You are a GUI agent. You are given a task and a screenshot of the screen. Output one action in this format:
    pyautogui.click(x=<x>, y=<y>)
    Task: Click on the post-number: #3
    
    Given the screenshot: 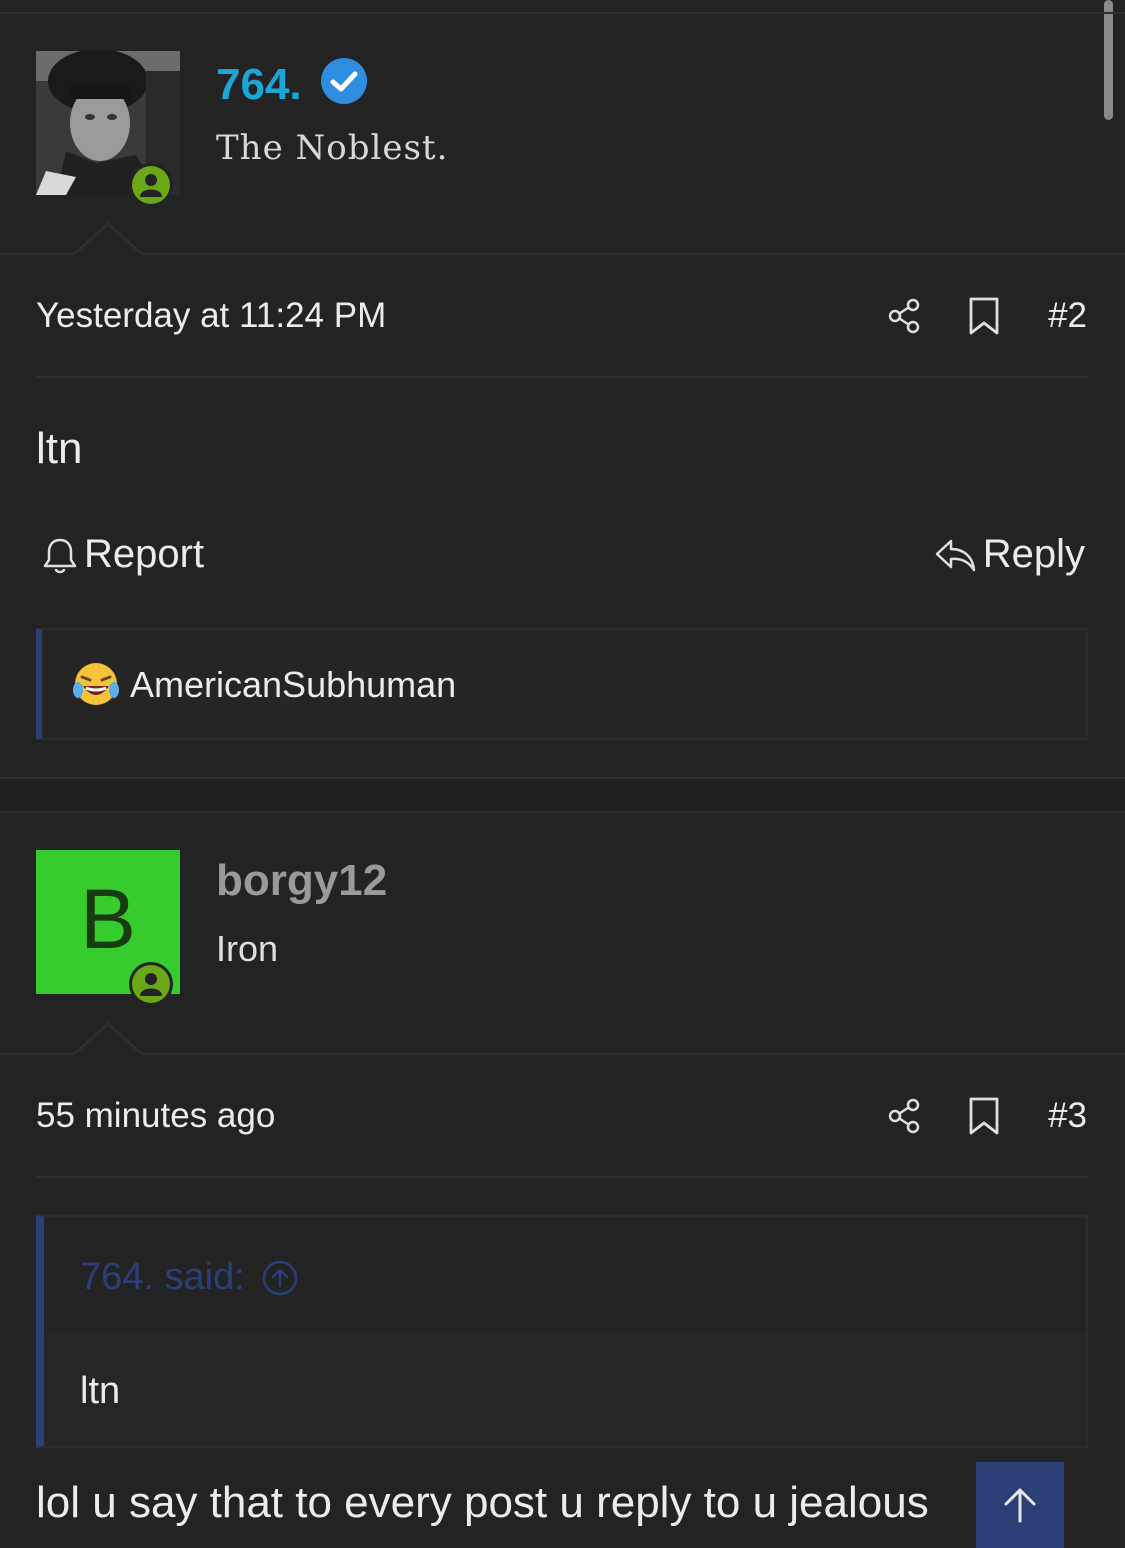 What is the action you would take?
    pyautogui.click(x=1067, y=1116)
    